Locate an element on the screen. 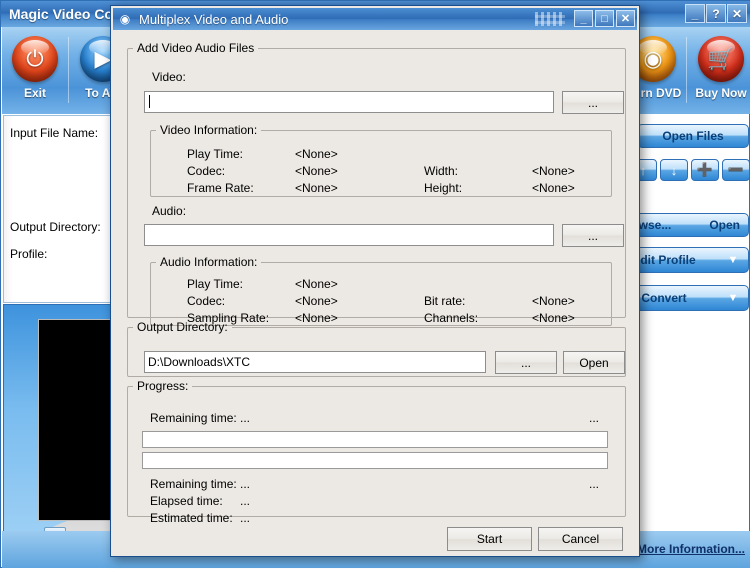  remaining-time-top-label: Remaining time: is located at coordinates (193, 418).